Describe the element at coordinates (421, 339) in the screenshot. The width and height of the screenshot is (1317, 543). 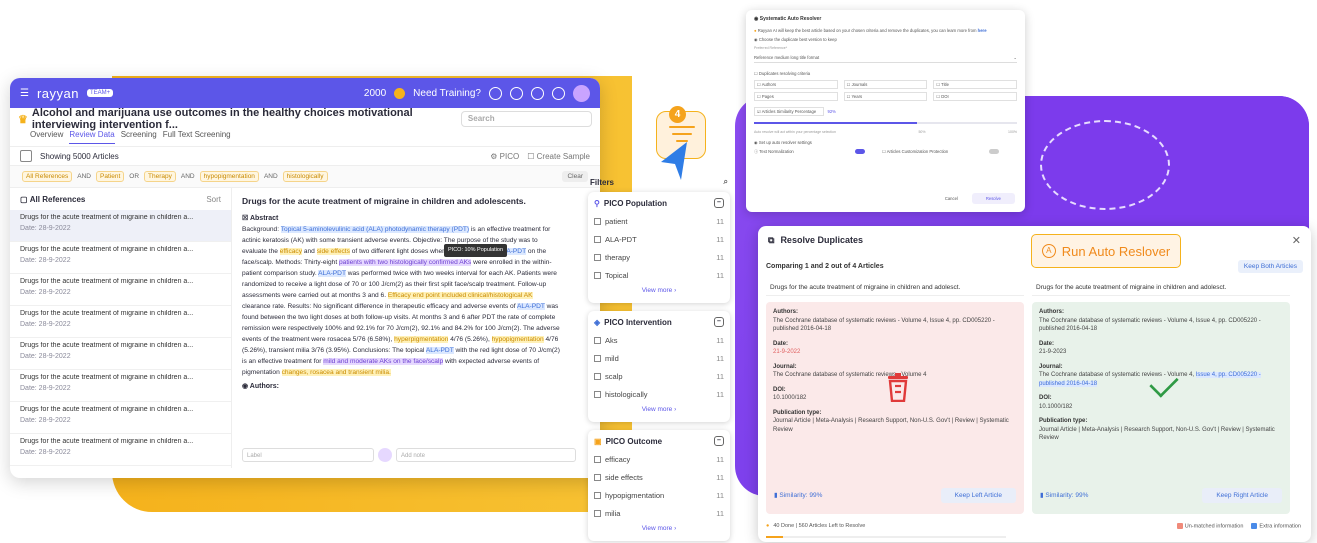
I see `pico-highlight: hyperpigmentation` at that location.